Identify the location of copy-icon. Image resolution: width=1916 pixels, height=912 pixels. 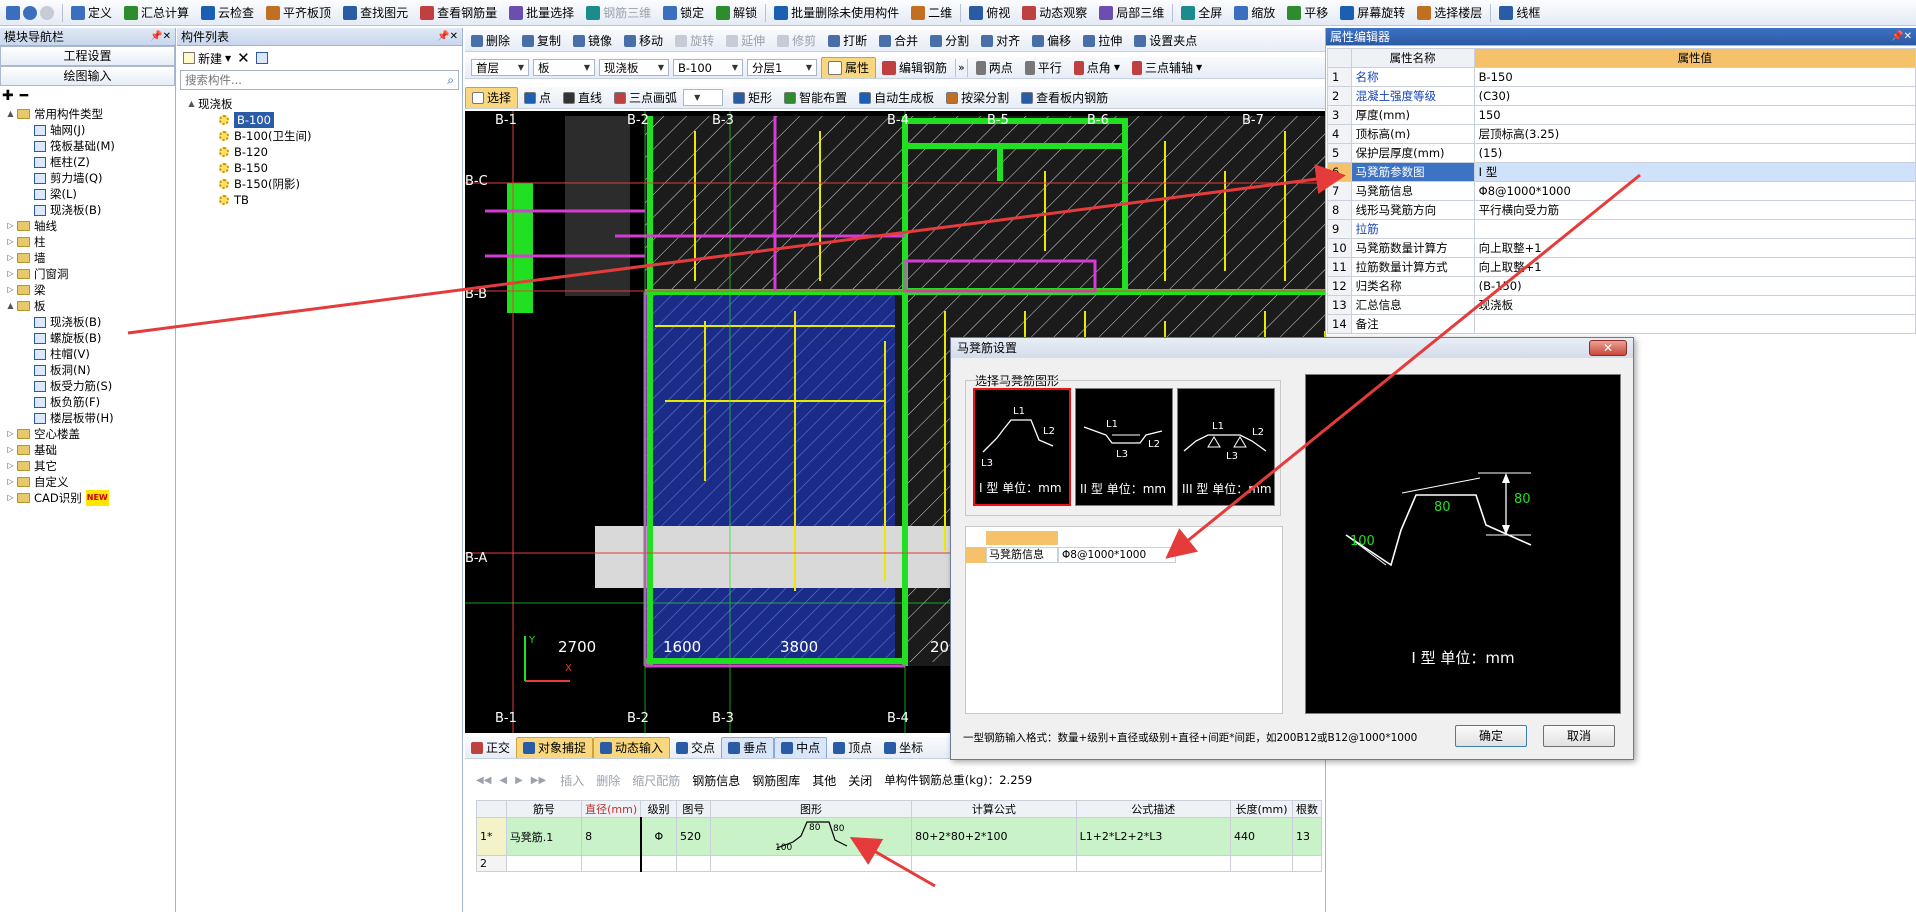
(261, 58).